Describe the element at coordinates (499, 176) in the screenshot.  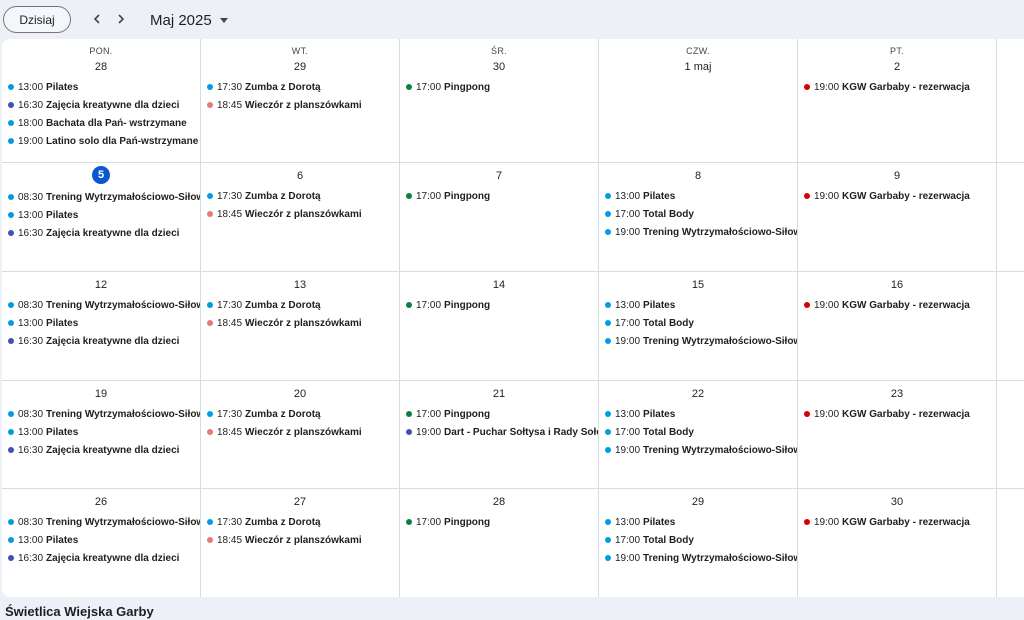
I see `day-number: 7` at that location.